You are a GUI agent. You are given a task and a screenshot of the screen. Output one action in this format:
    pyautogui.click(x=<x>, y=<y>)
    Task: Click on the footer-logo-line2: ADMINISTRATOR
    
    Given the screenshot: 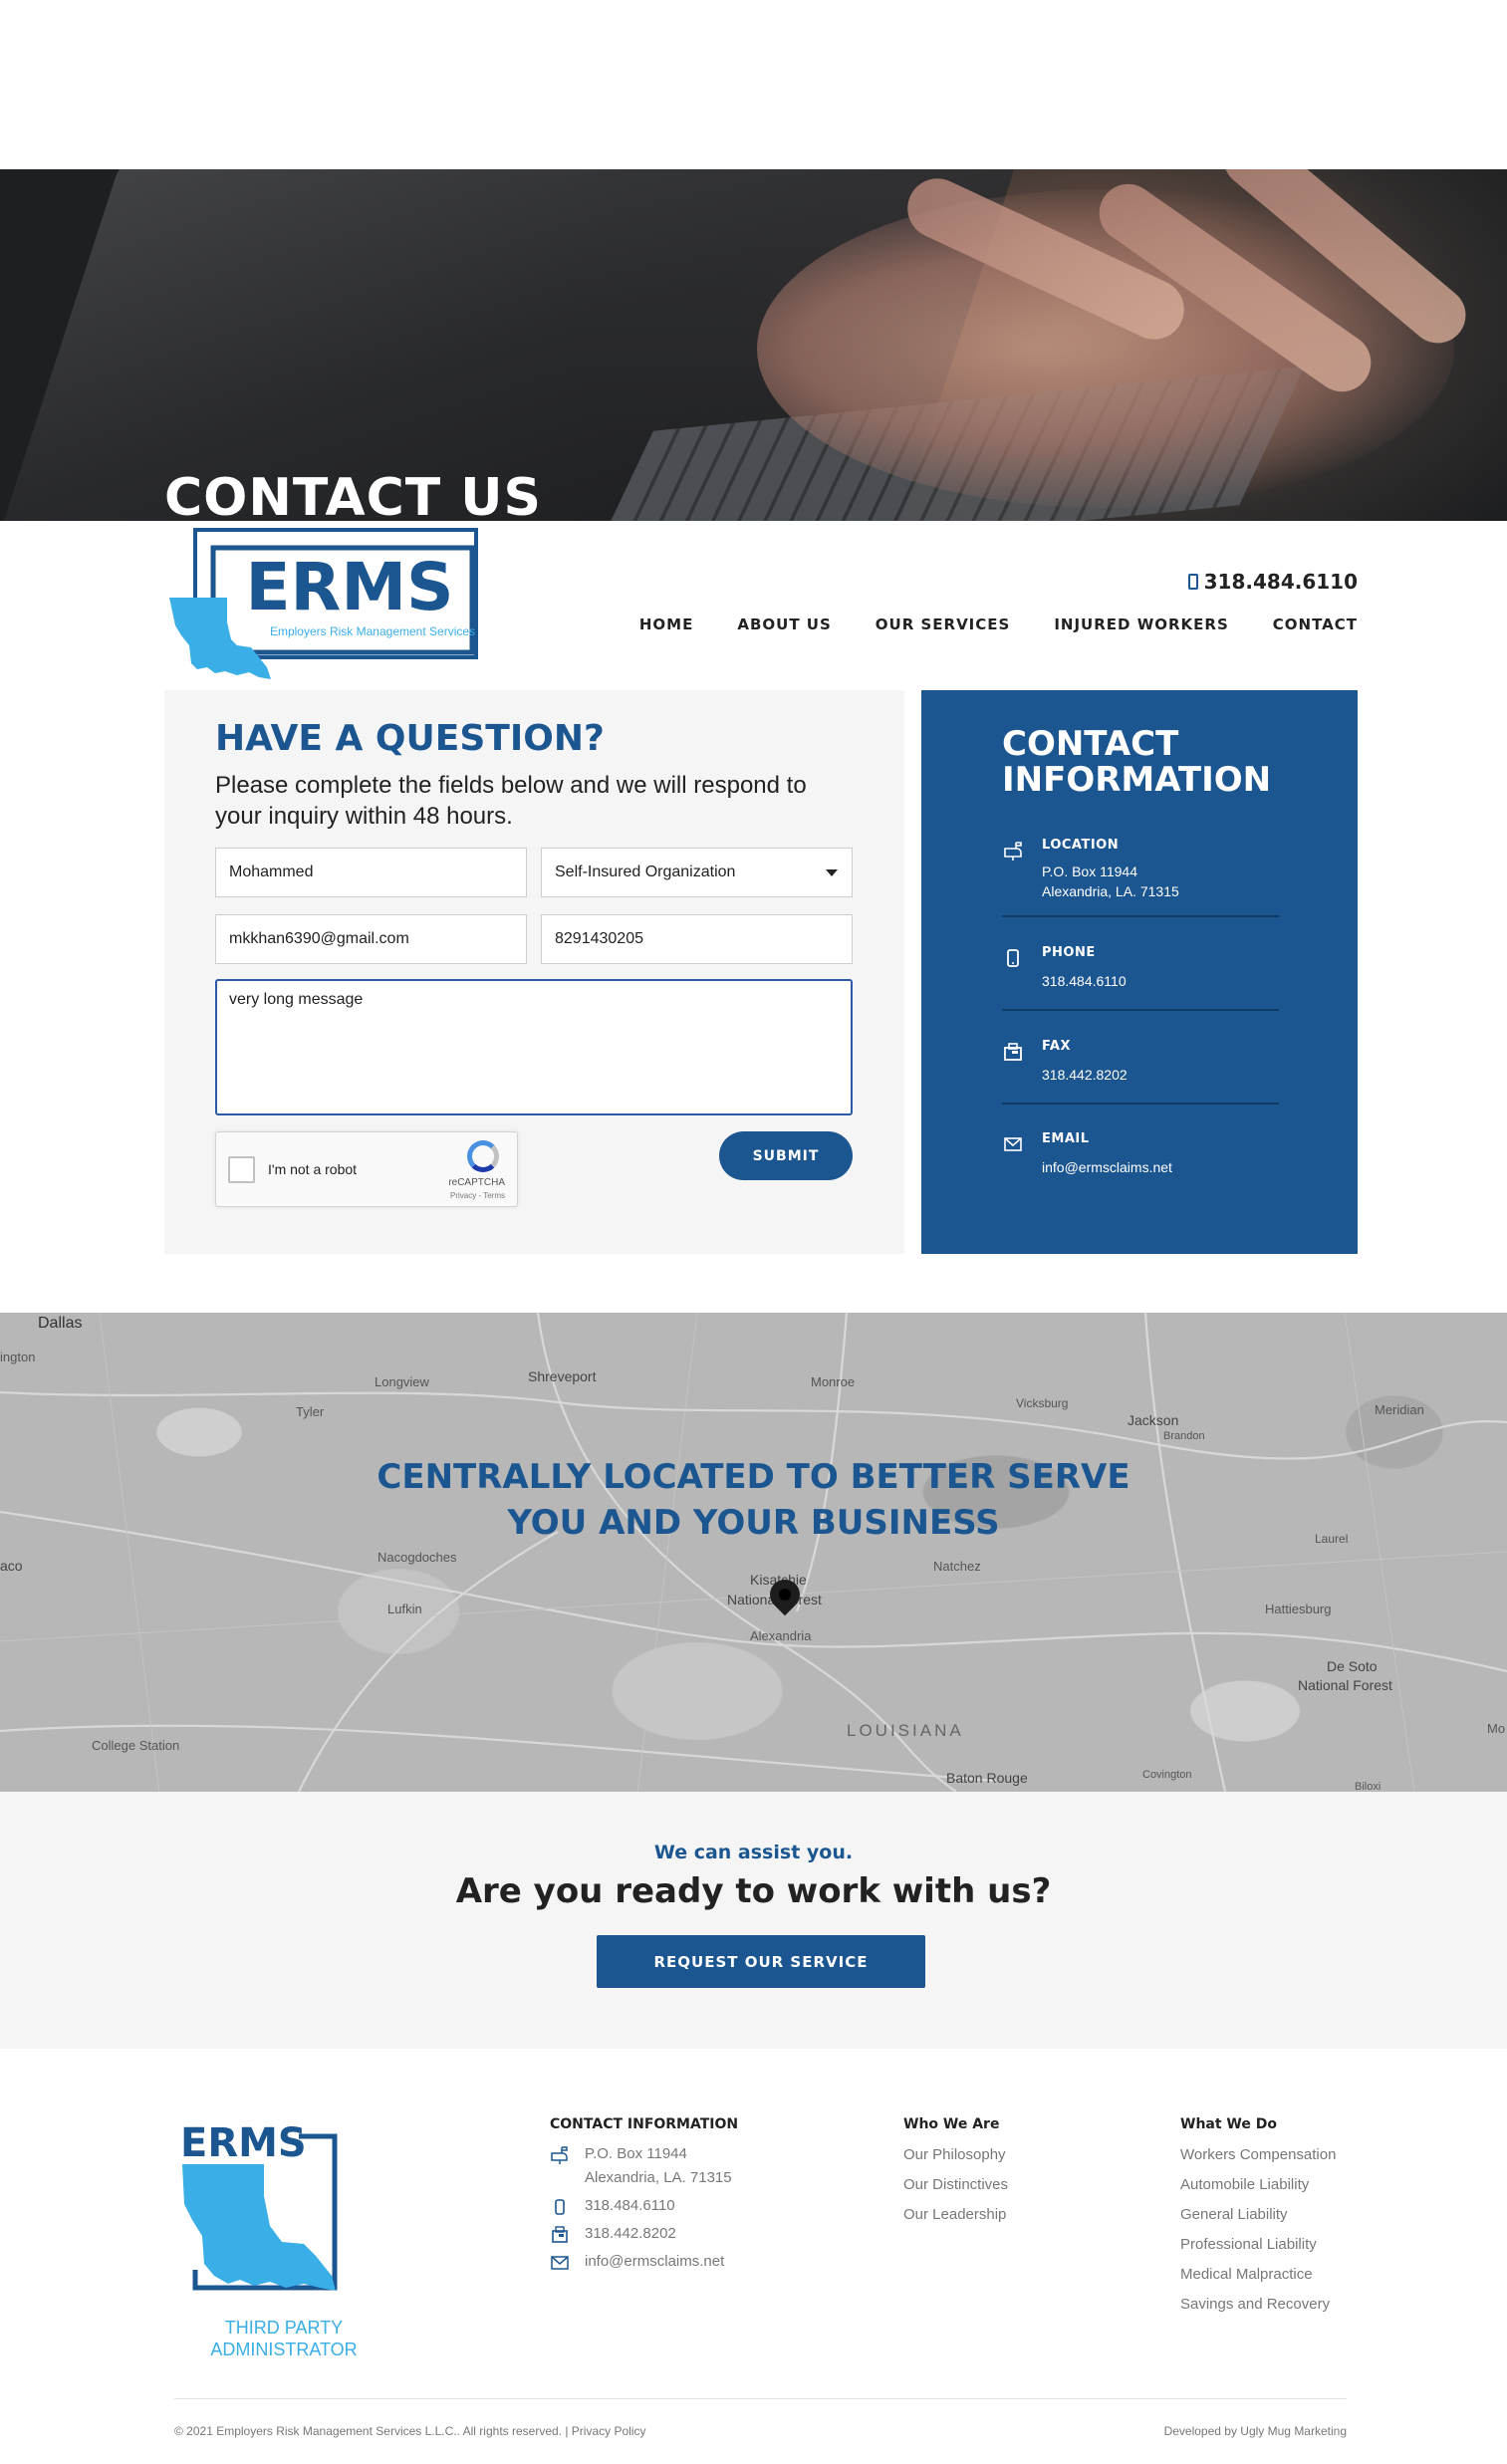 What is the action you would take?
    pyautogui.click(x=283, y=2349)
    